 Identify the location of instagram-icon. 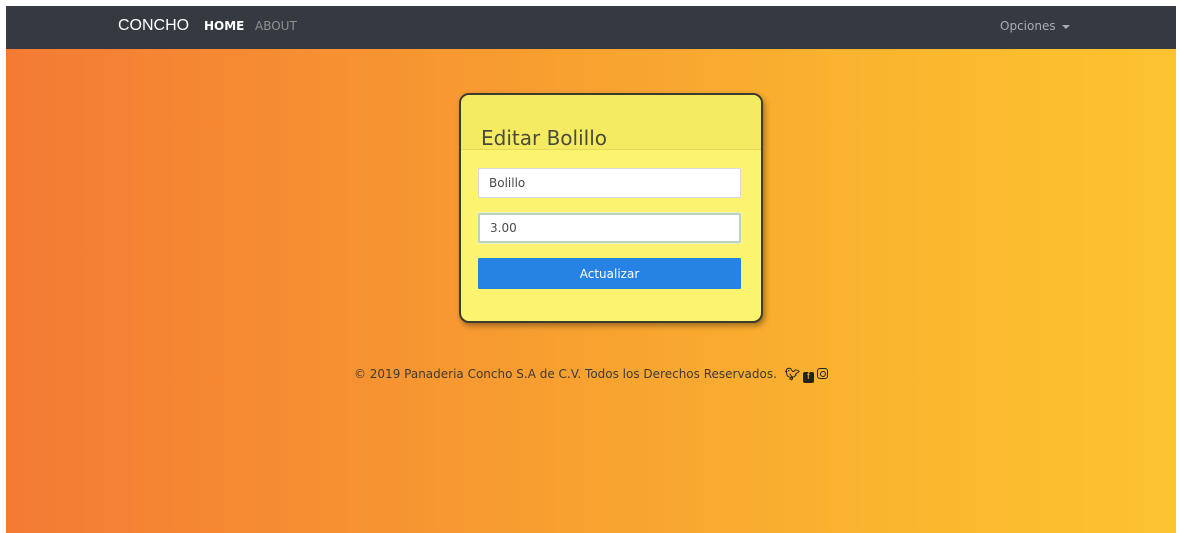
(823, 373).